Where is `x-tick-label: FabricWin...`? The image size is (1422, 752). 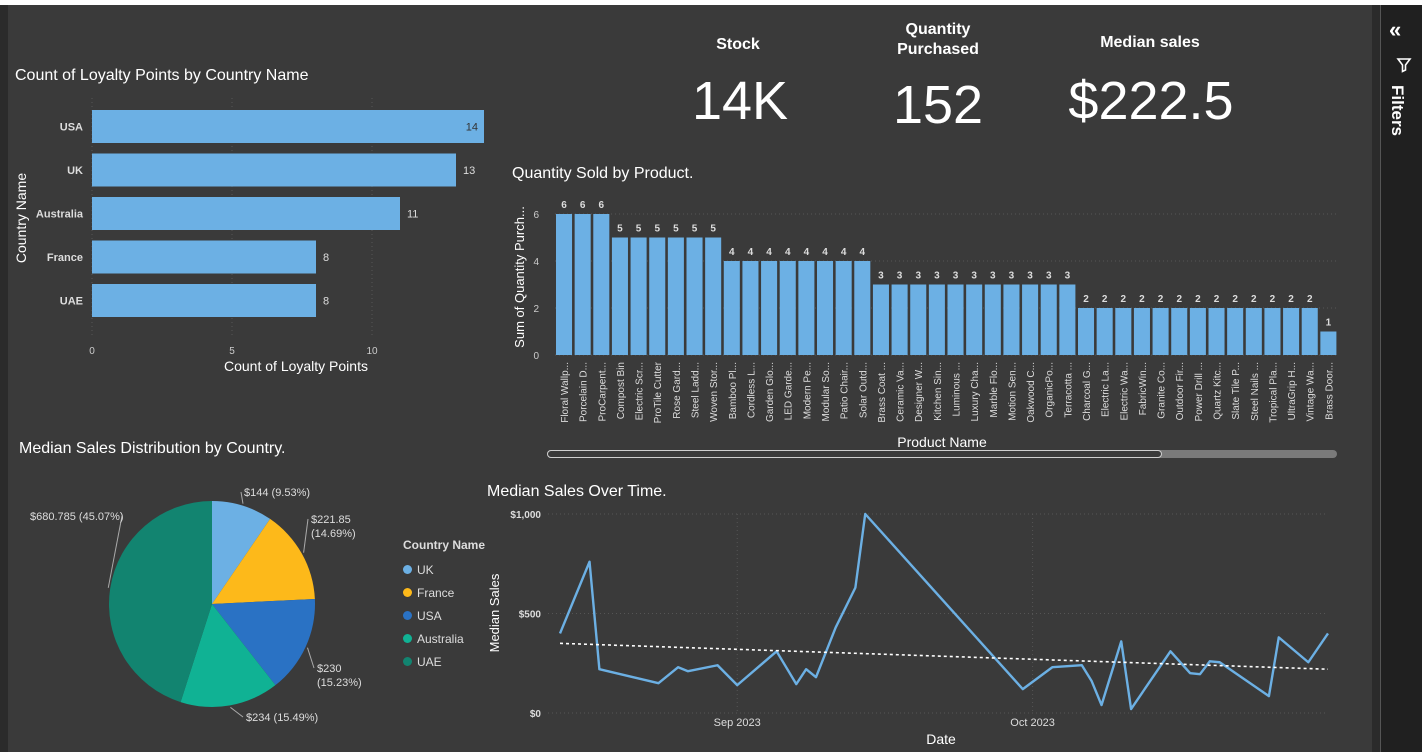
x-tick-label: FabricWin... is located at coordinates (1143, 388).